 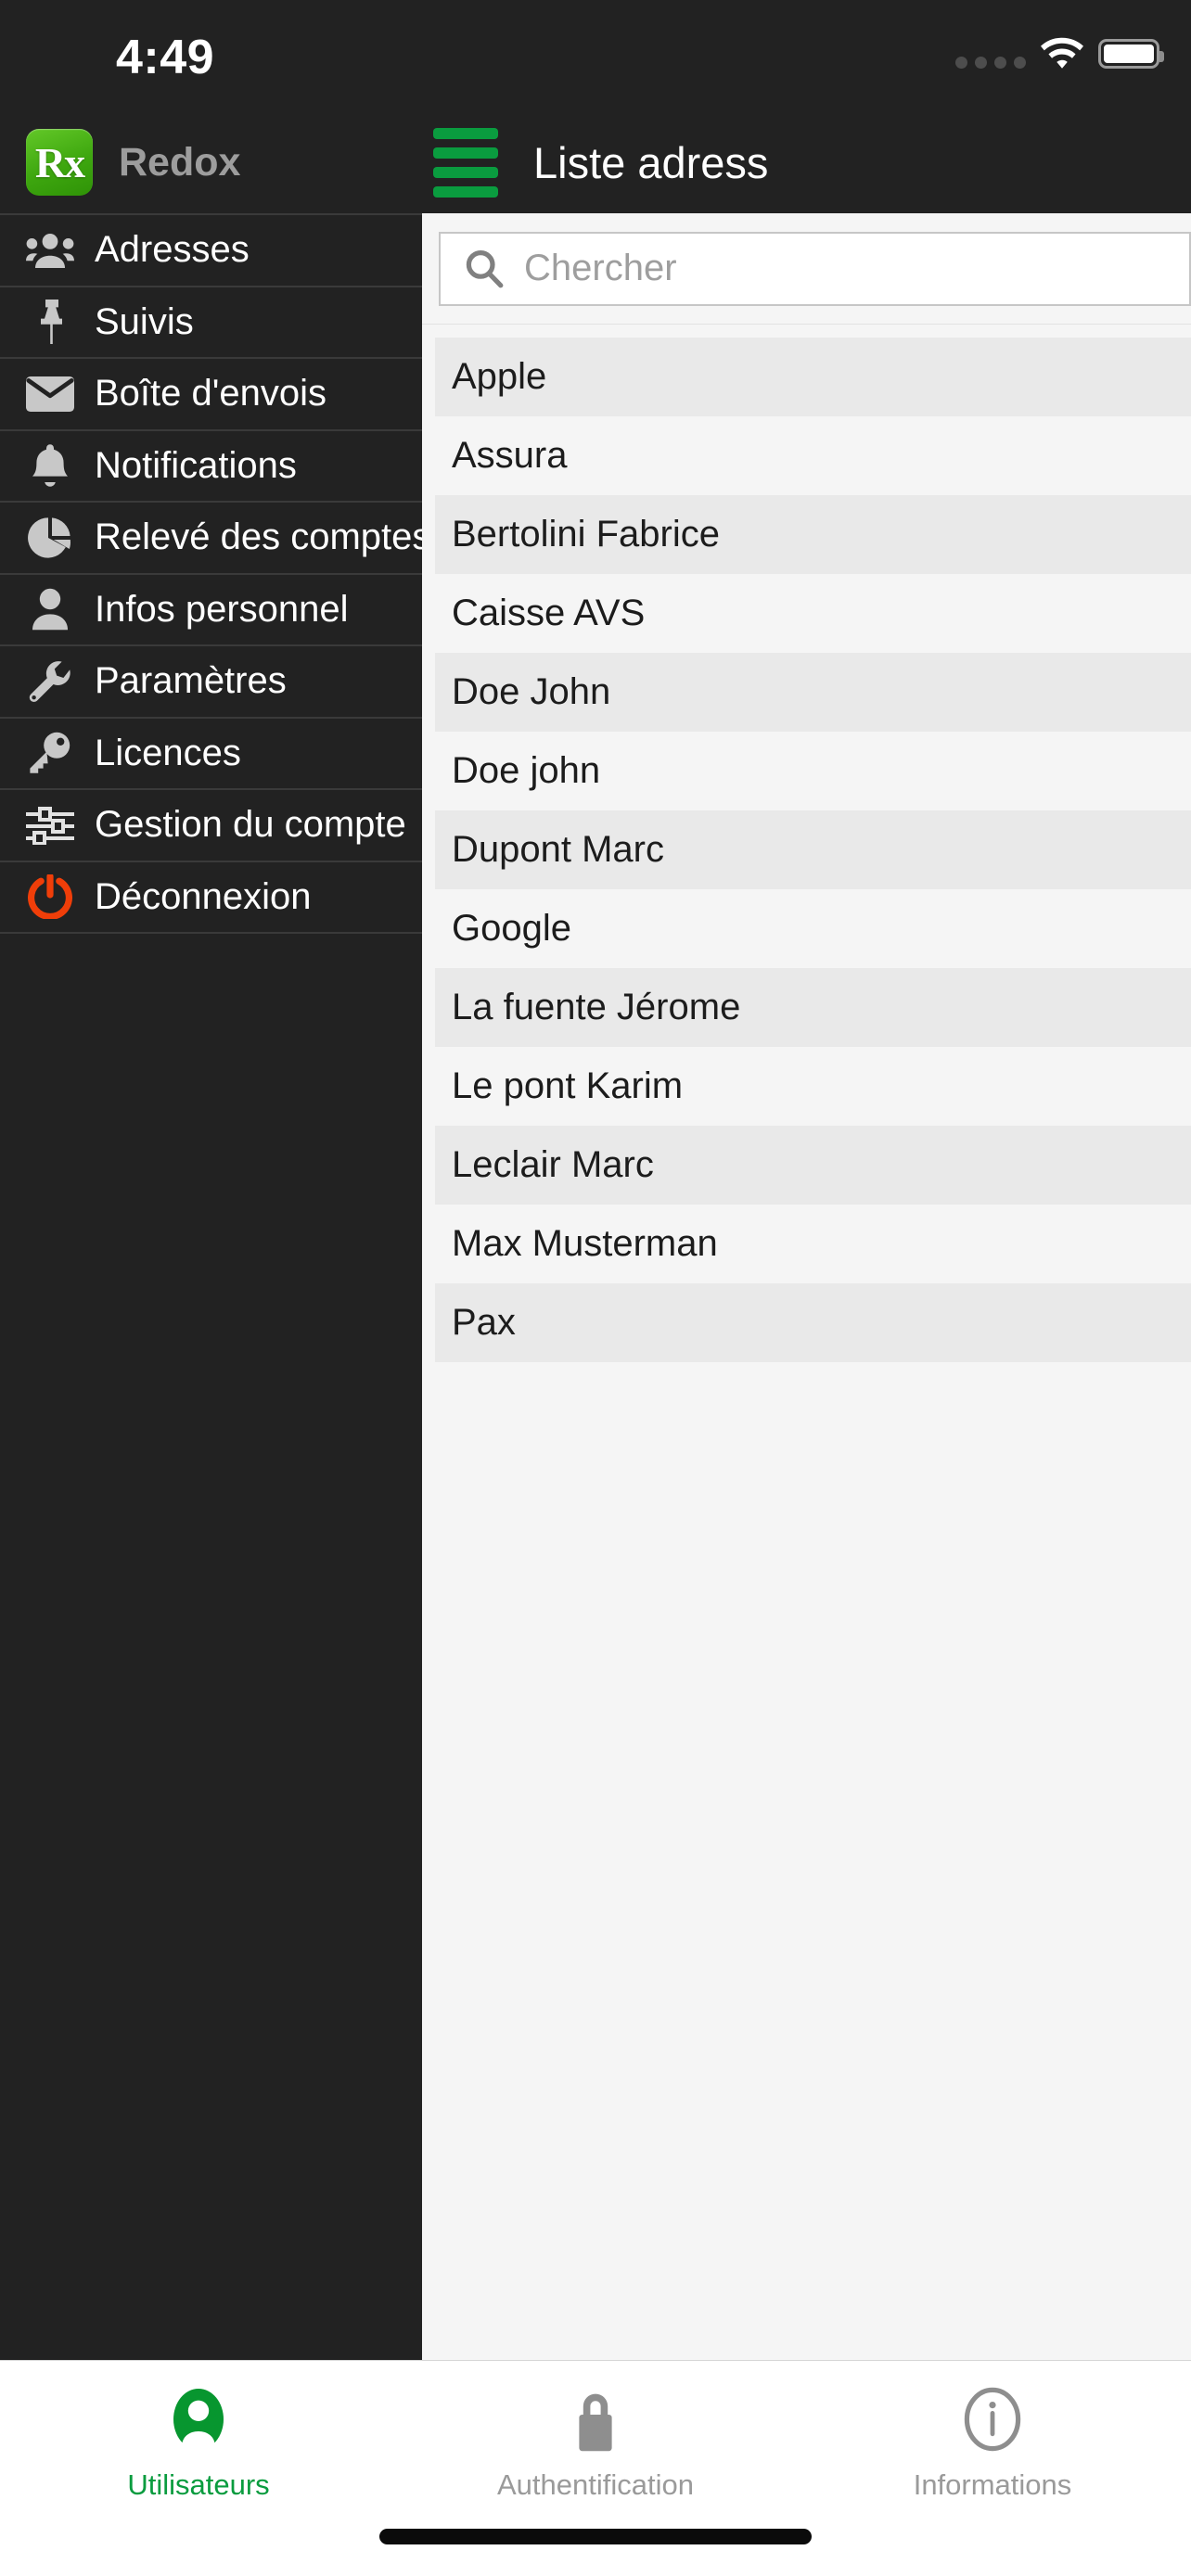 I want to click on sidebar-item-label: Relevé des comptes, so click(x=263, y=537).